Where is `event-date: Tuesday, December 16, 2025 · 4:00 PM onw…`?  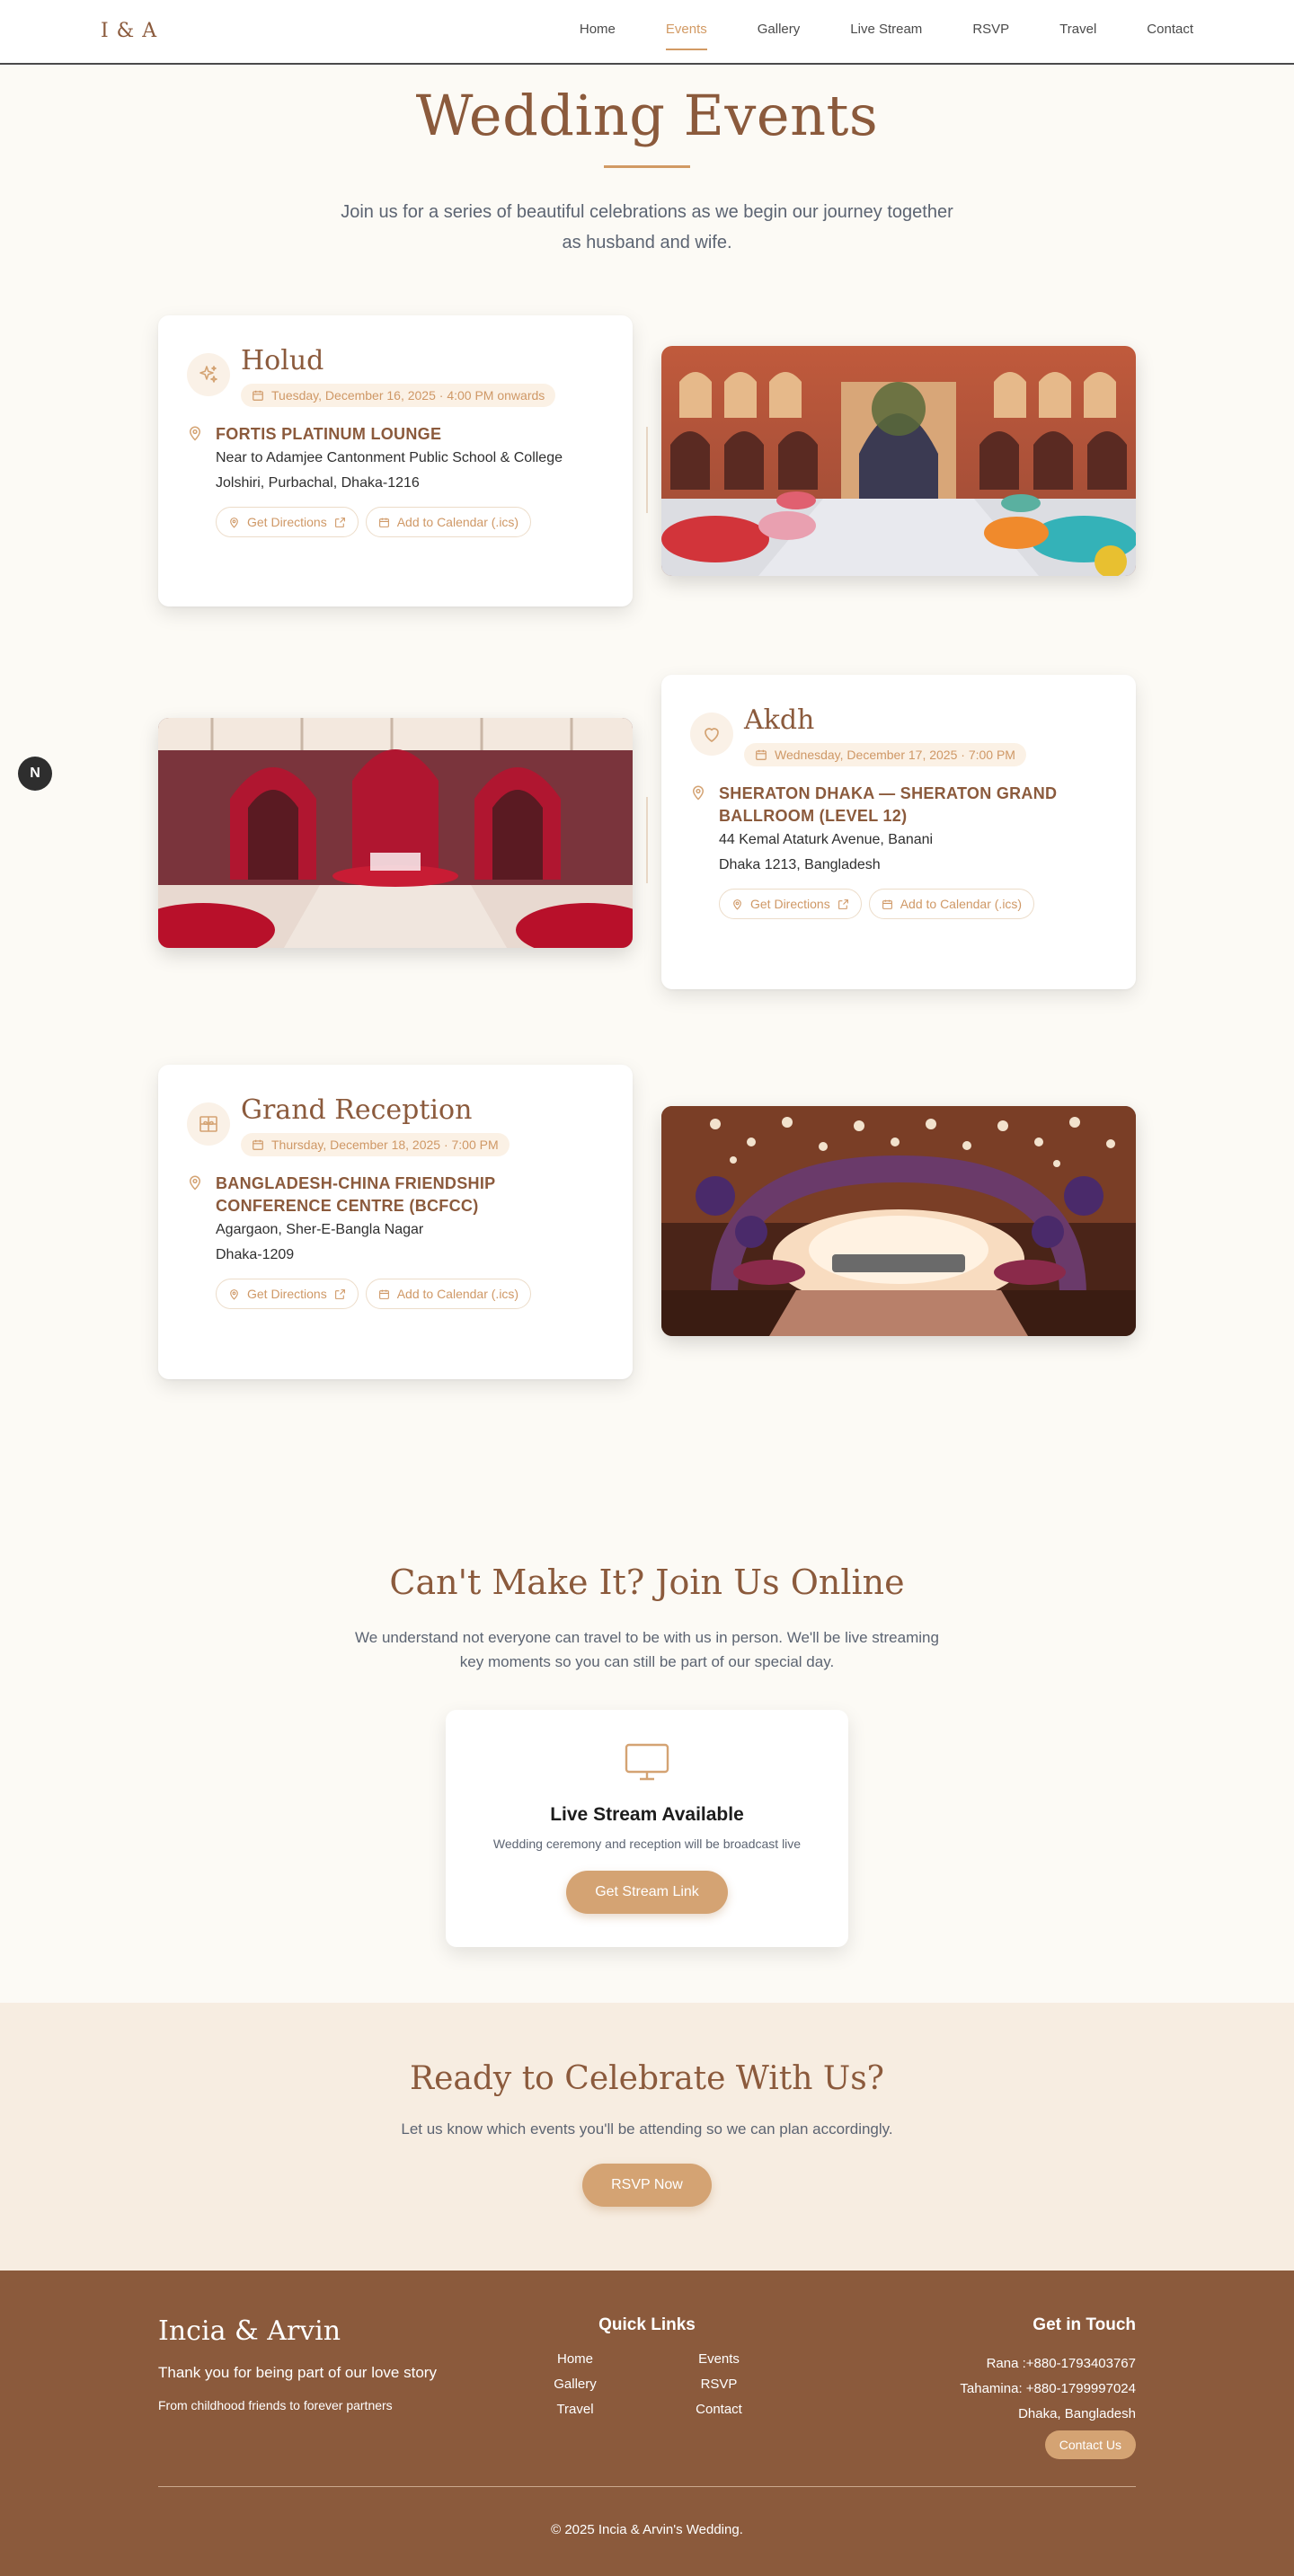 event-date: Tuesday, December 16, 2025 · 4:00 PM onw… is located at coordinates (408, 395).